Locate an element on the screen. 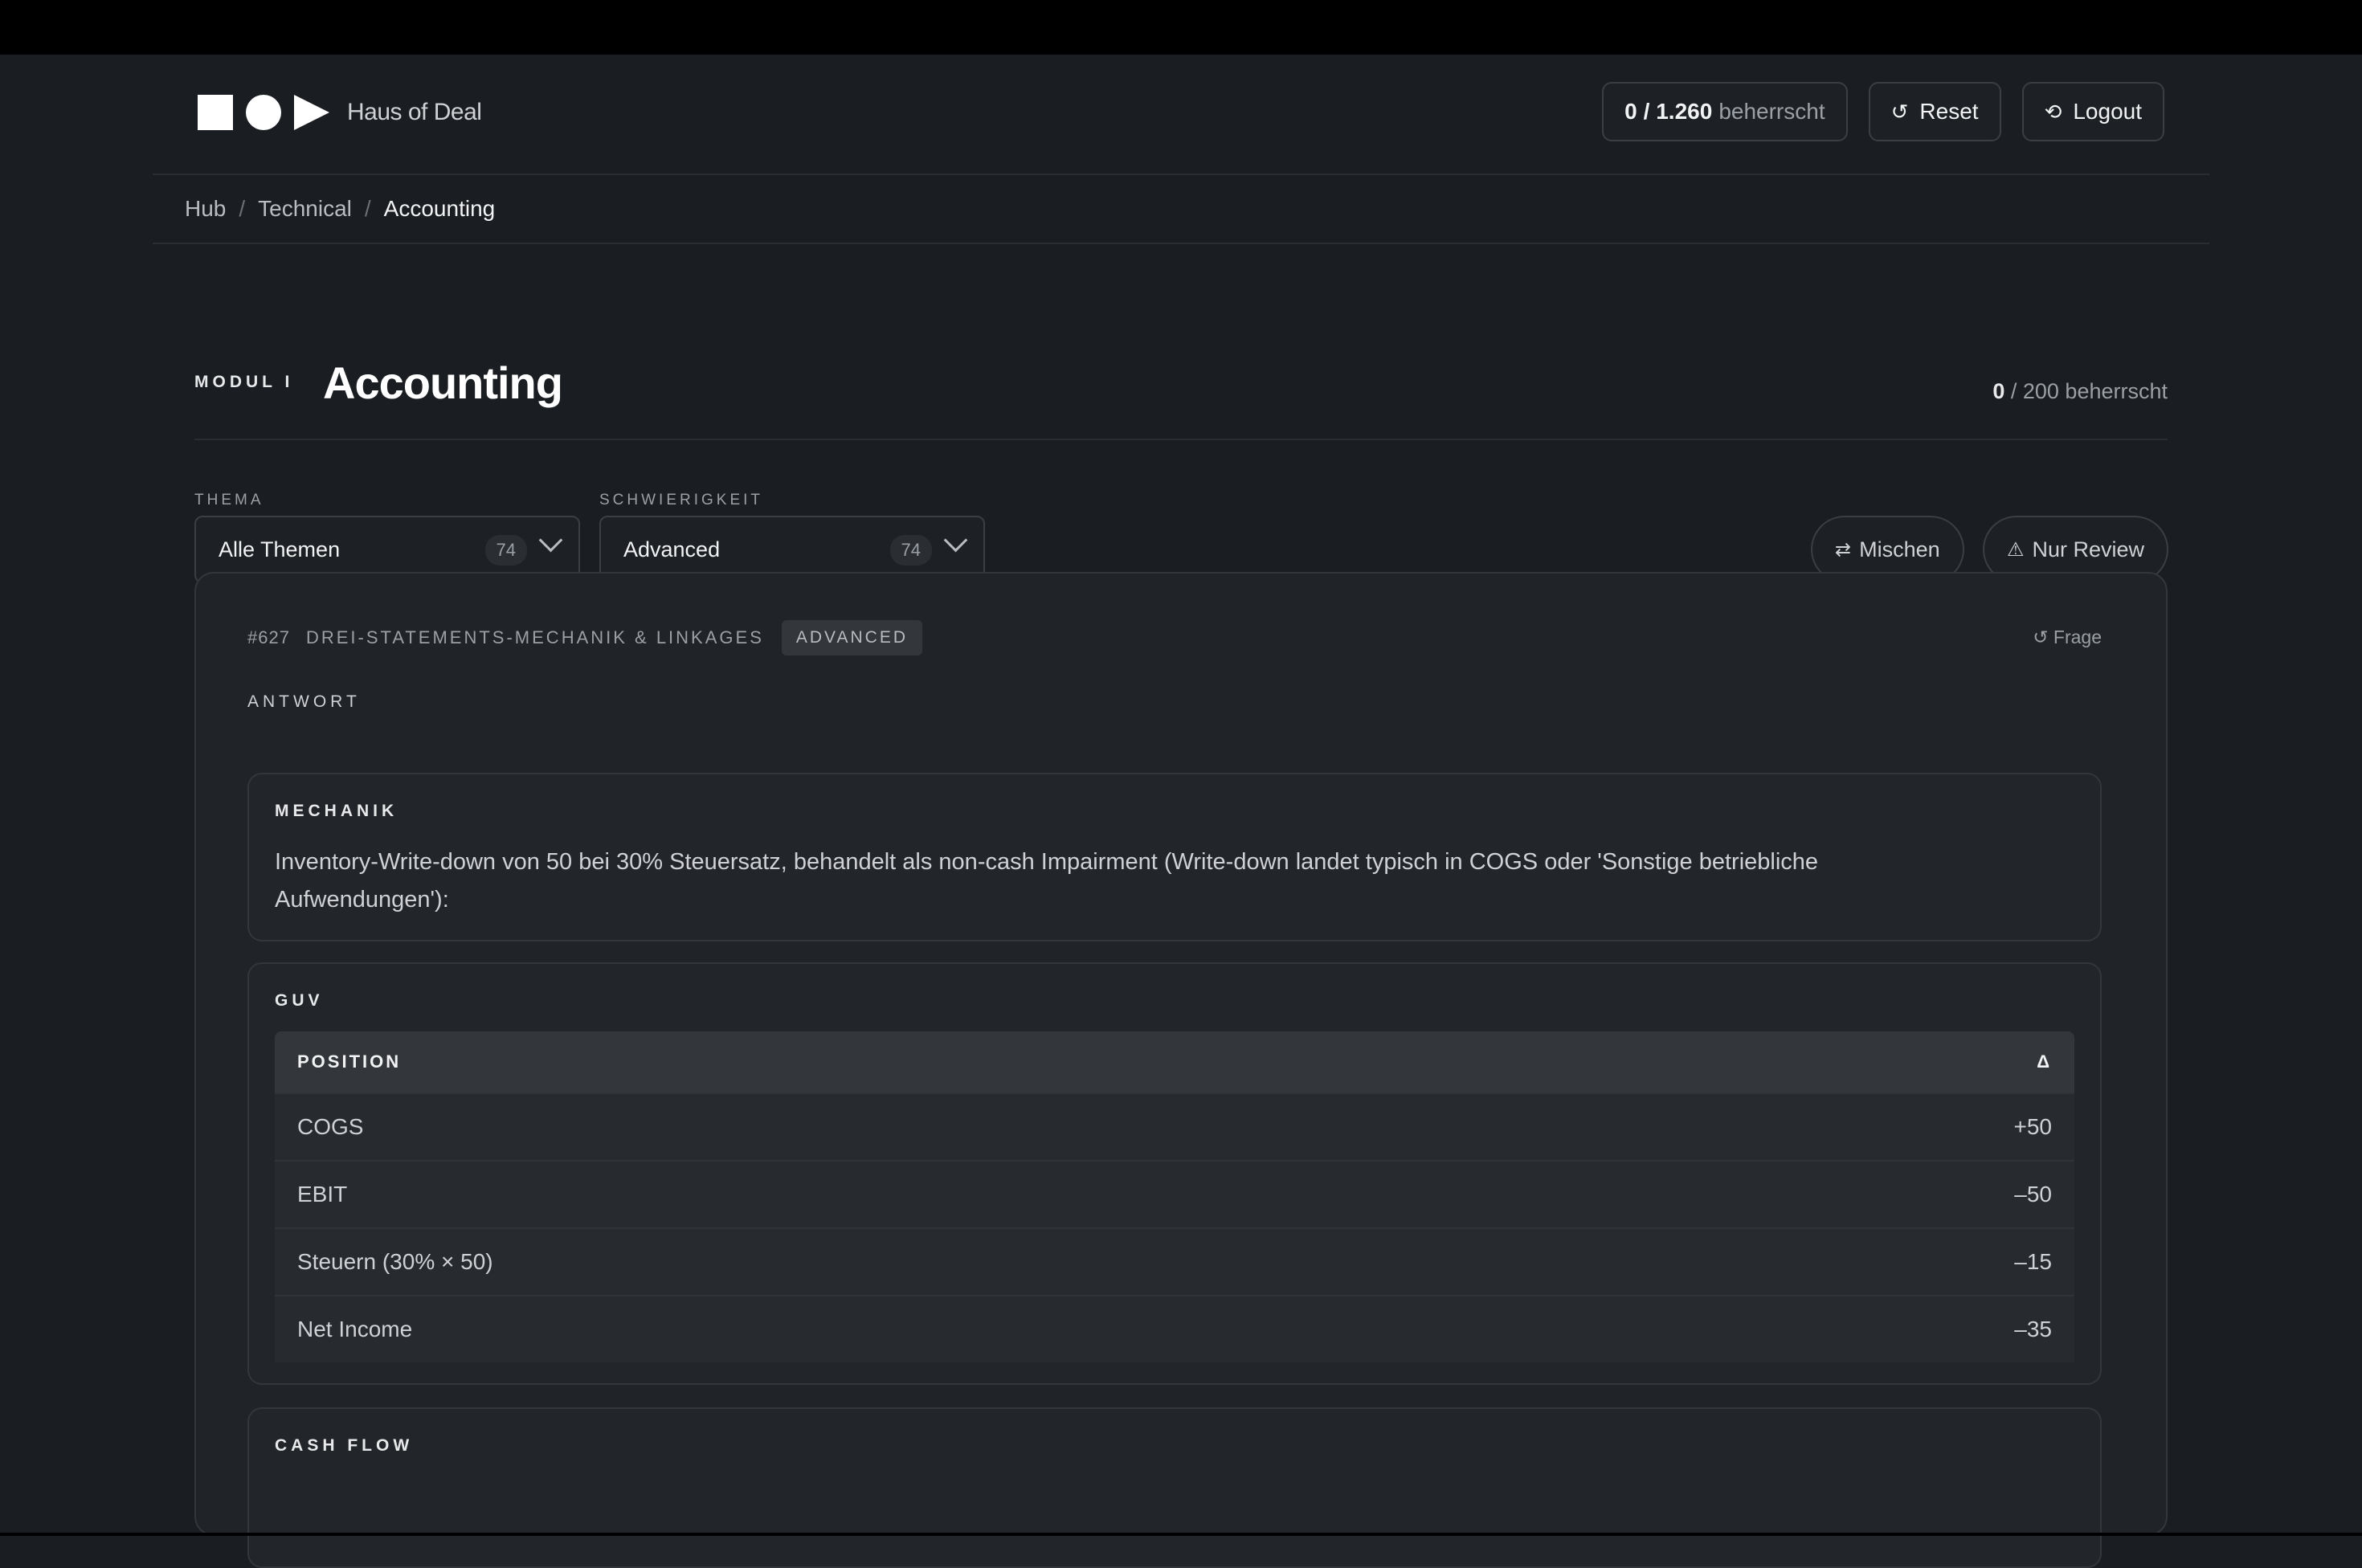  guv-label: GUV is located at coordinates (300, 1000).